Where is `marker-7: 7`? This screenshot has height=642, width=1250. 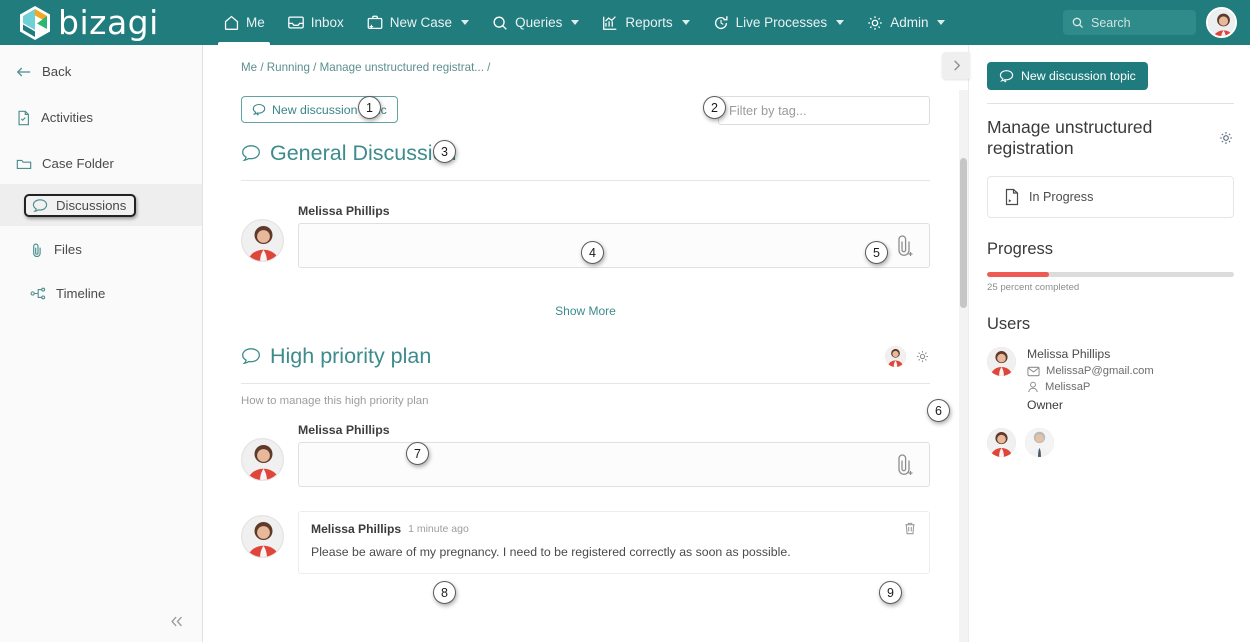
marker-7: 7 is located at coordinates (417, 453).